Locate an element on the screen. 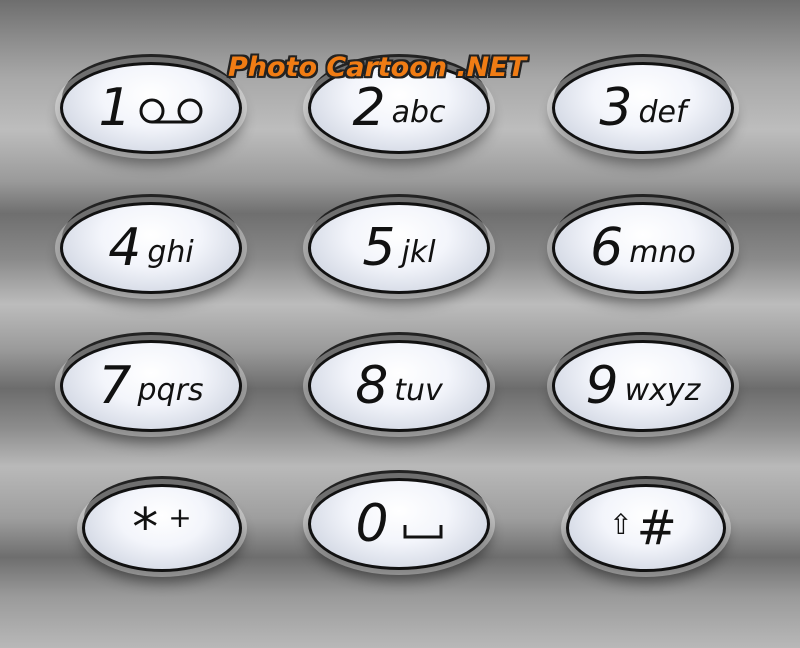 This screenshot has height=648, width=800. watermark-logo: Photo Cartoon .NET is located at coordinates (377, 67).